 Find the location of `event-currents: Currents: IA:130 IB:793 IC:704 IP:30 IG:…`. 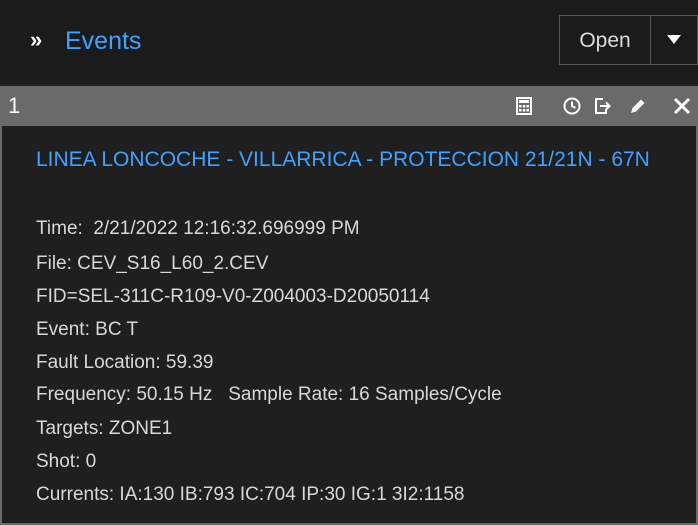

event-currents: Currents: IA:130 IB:793 IC:704 IP:30 IG:… is located at coordinates (250, 494).